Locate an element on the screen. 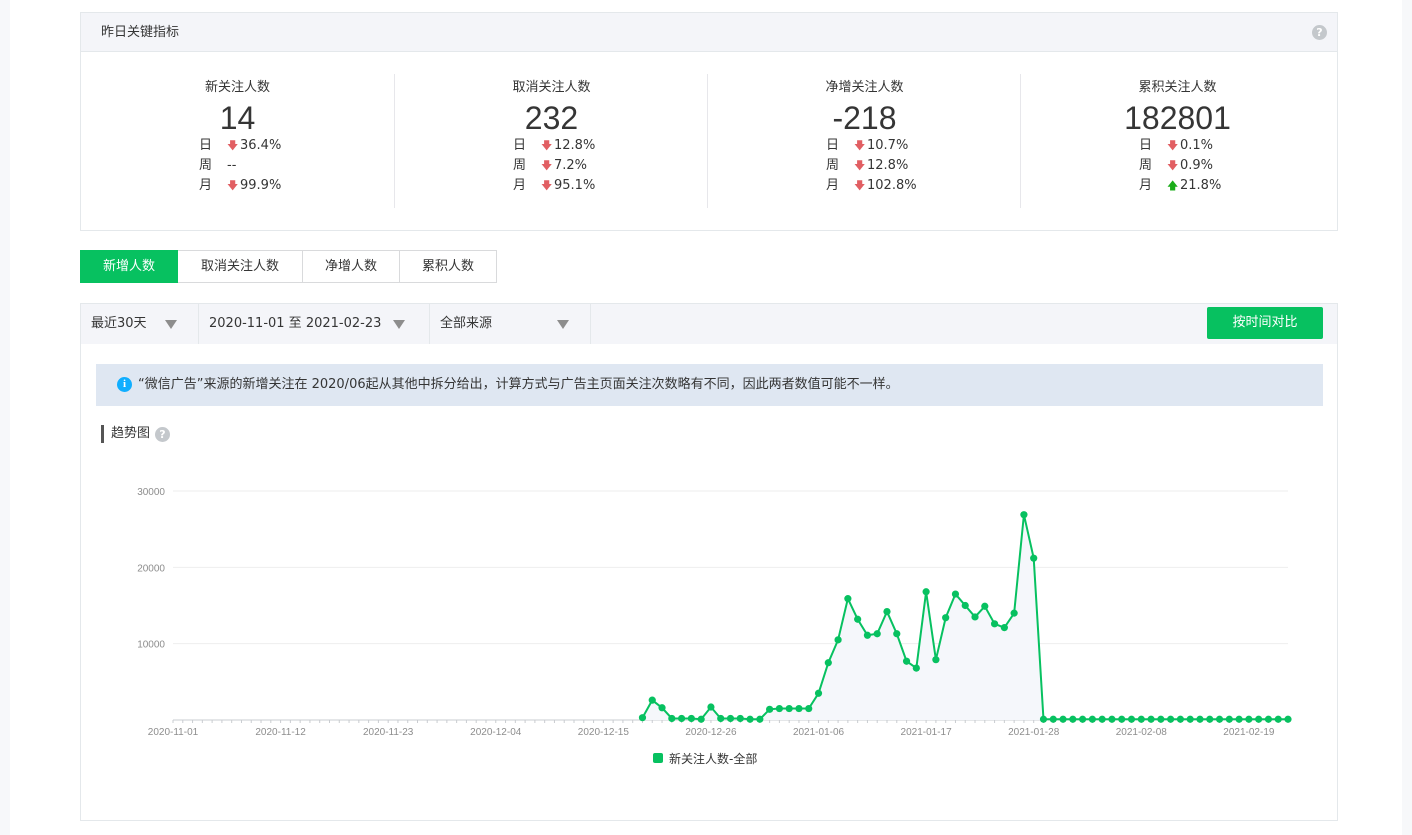  change-label: 月 is located at coordinates (520, 185).